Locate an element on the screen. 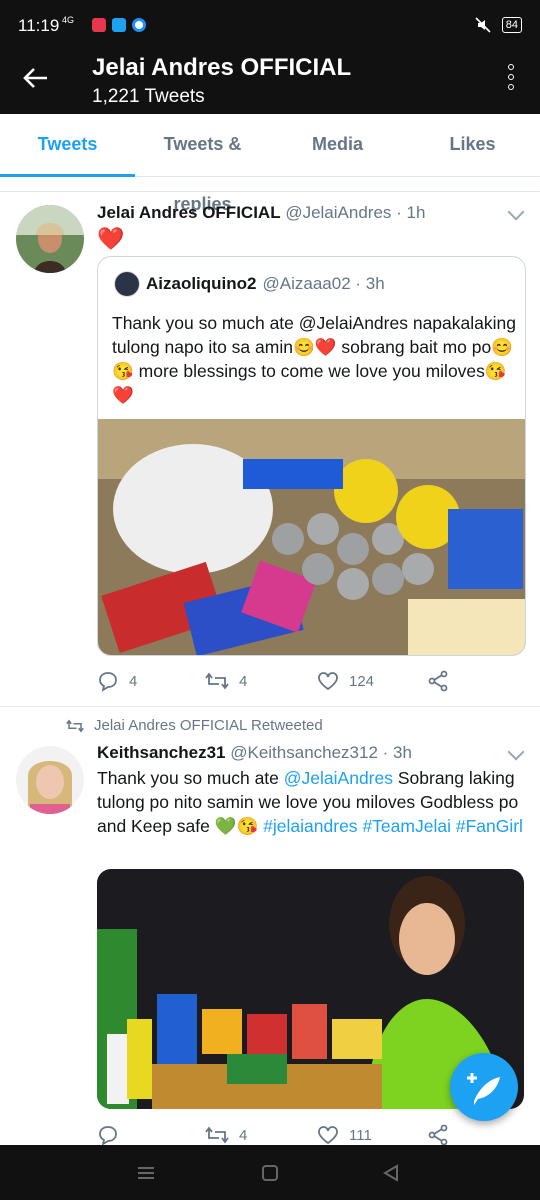 This screenshot has width=540, height=1200. like-count: 111 is located at coordinates (360, 1135).